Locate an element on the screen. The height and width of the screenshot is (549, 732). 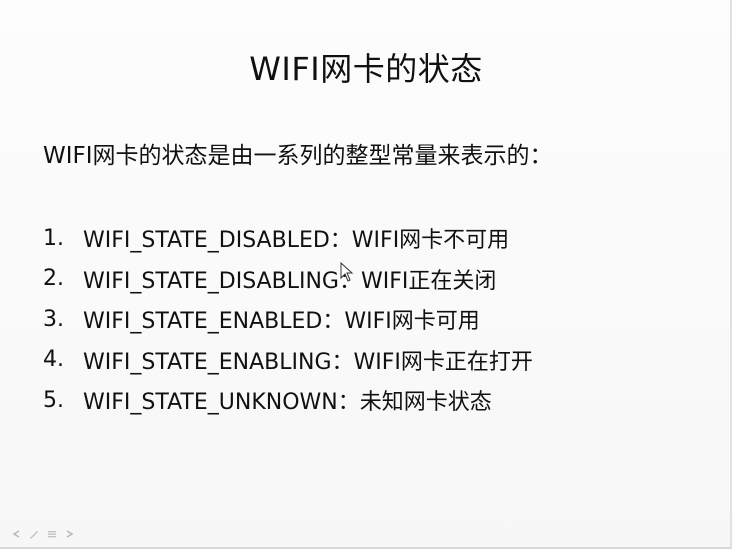
list-number: 2. is located at coordinates (53, 279).